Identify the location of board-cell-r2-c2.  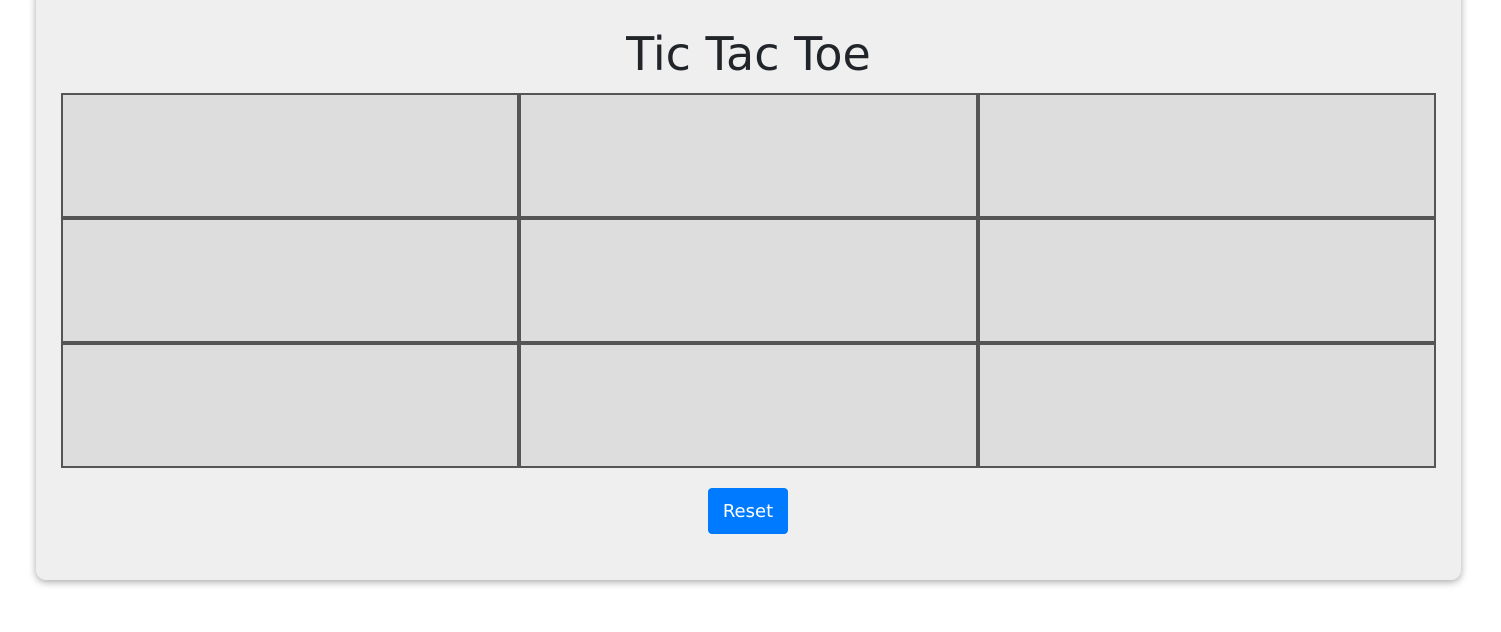
(748, 280).